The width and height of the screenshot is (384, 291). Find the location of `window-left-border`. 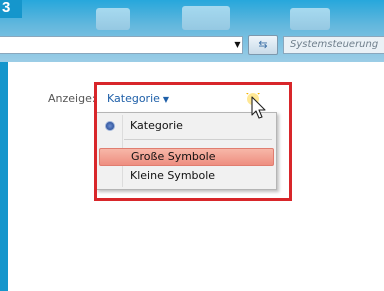

window-left-border is located at coordinates (4, 176).